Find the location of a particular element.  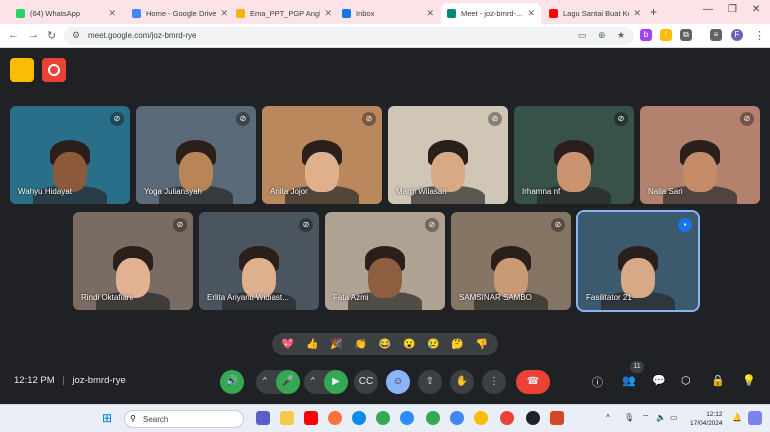

maximize-icon: ❐ is located at coordinates (732, 9).